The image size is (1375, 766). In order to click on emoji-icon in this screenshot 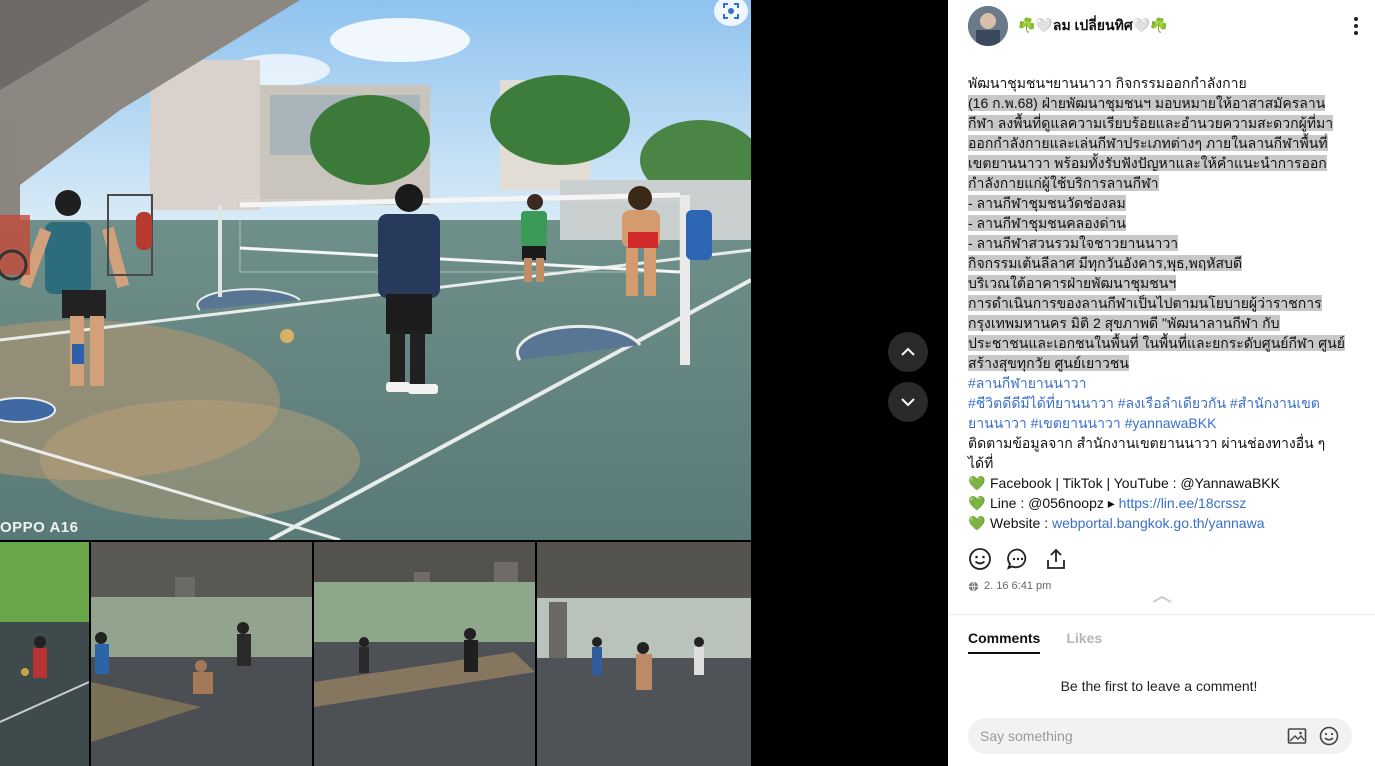, I will do `click(1329, 736)`.